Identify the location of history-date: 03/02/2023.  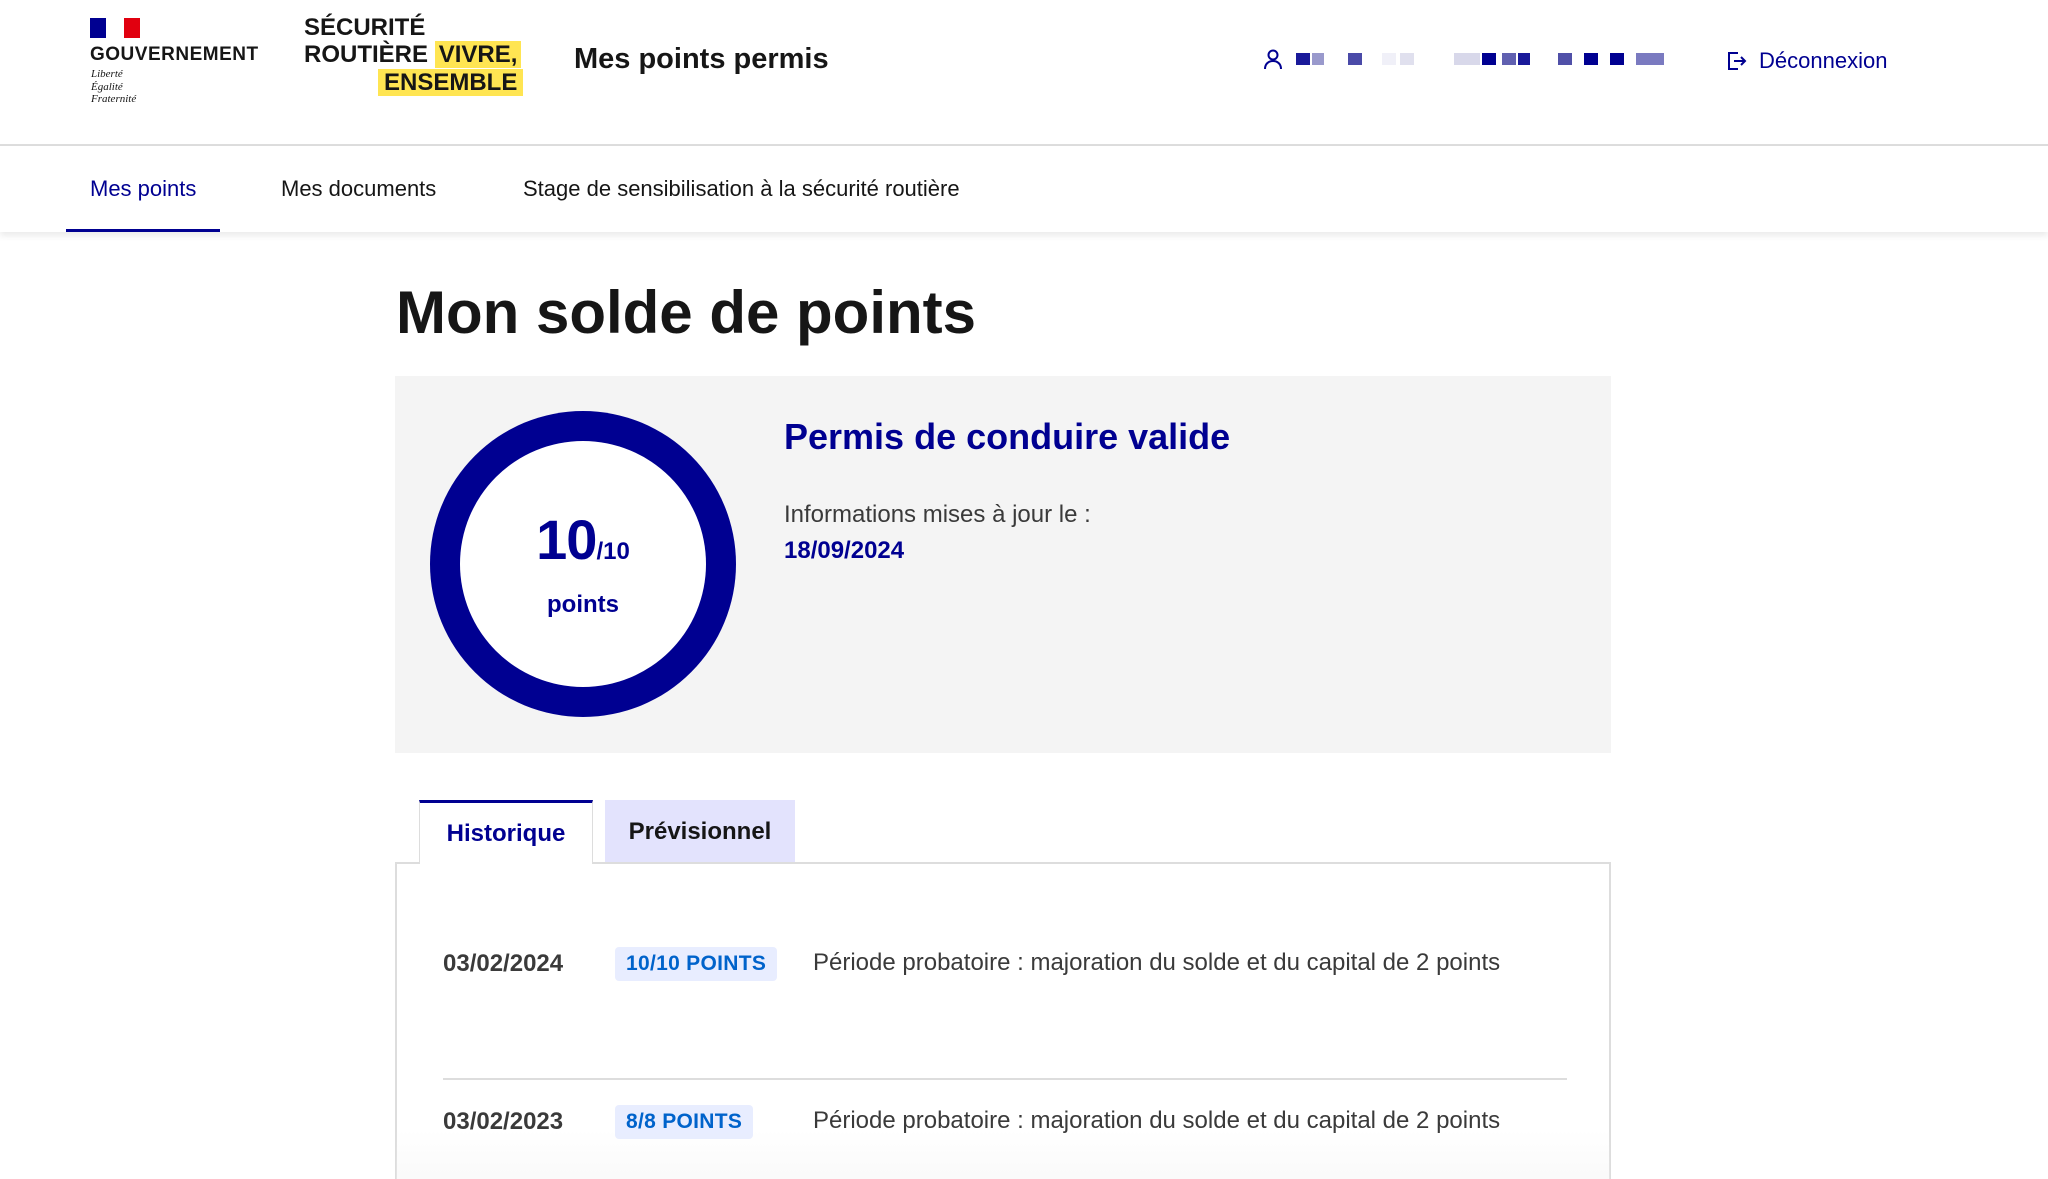
(503, 1121).